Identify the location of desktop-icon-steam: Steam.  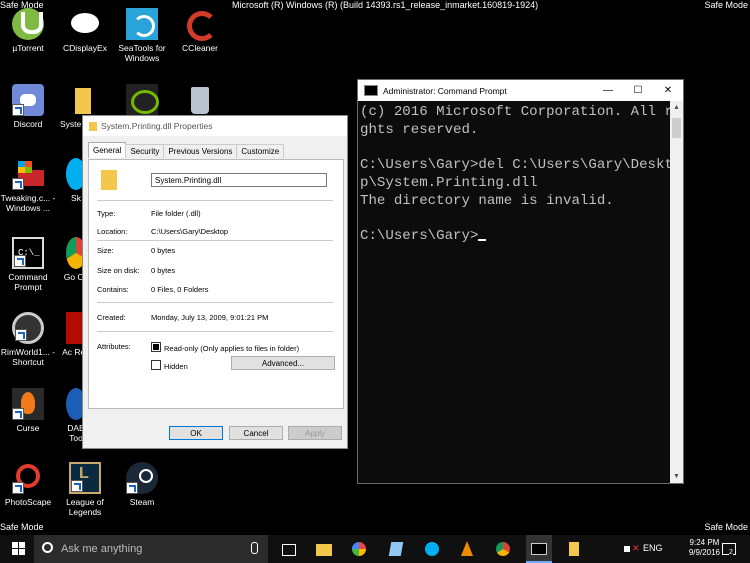
(142, 484).